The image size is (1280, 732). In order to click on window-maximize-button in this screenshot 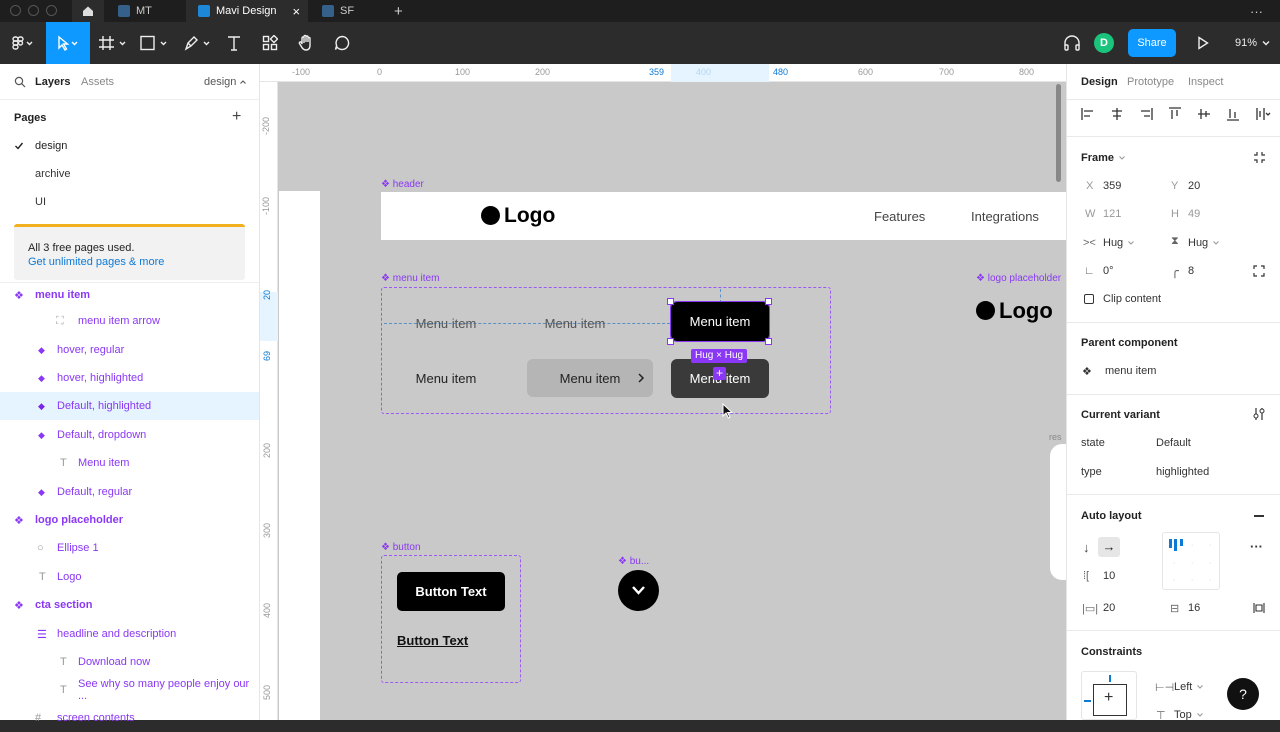, I will do `click(51, 10)`.